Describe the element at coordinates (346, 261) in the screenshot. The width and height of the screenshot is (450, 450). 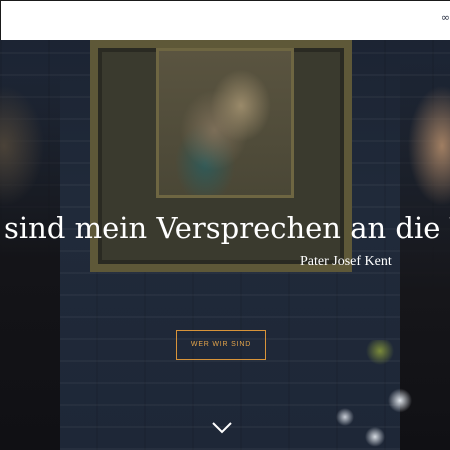
I see `hero-quote-author: Pater Josef Kent` at that location.